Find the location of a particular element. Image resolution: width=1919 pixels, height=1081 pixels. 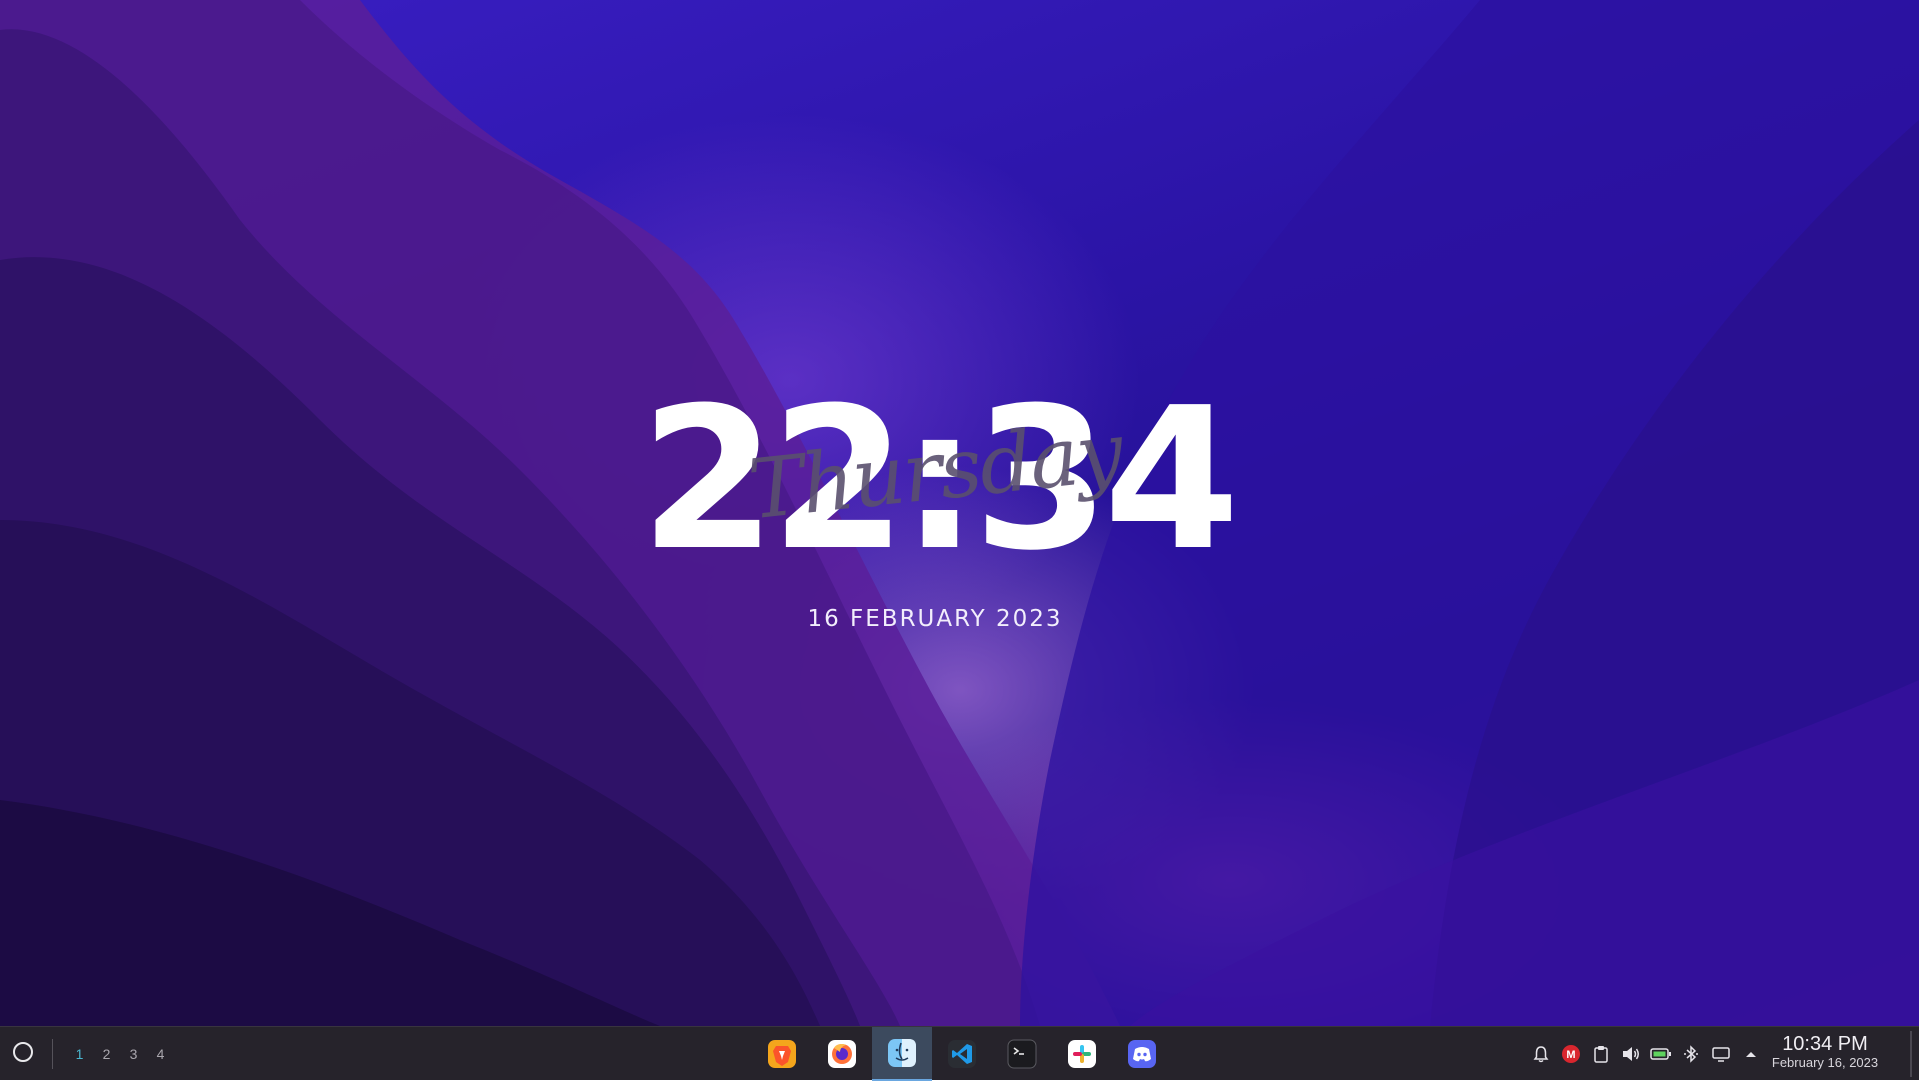

mail-icon-label: M is located at coordinates (1570, 1055).